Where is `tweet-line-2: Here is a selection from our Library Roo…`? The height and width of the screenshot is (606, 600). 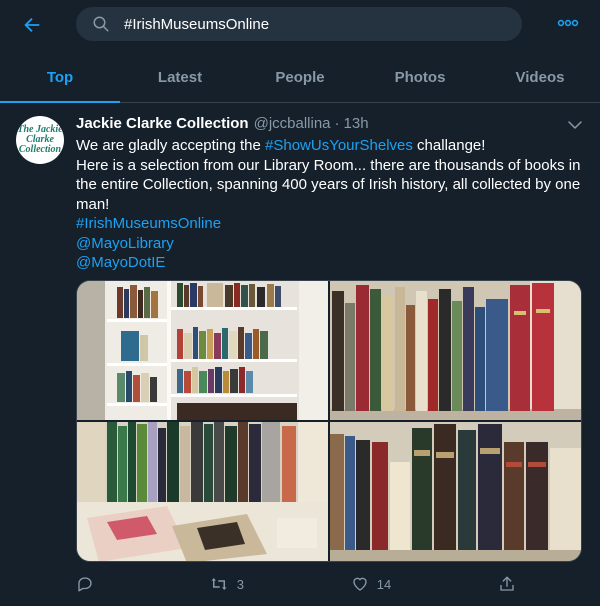 tweet-line-2: Here is a selection from our Library Roo… is located at coordinates (328, 184).